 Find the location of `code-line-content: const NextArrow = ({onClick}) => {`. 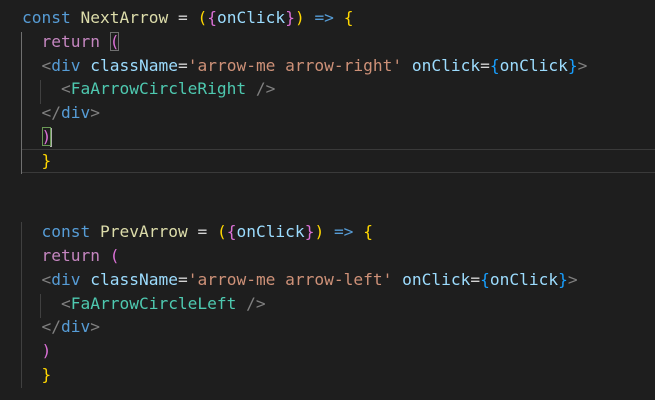

code-line-content: const NextArrow = ({onClick}) => { is located at coordinates (187, 17).